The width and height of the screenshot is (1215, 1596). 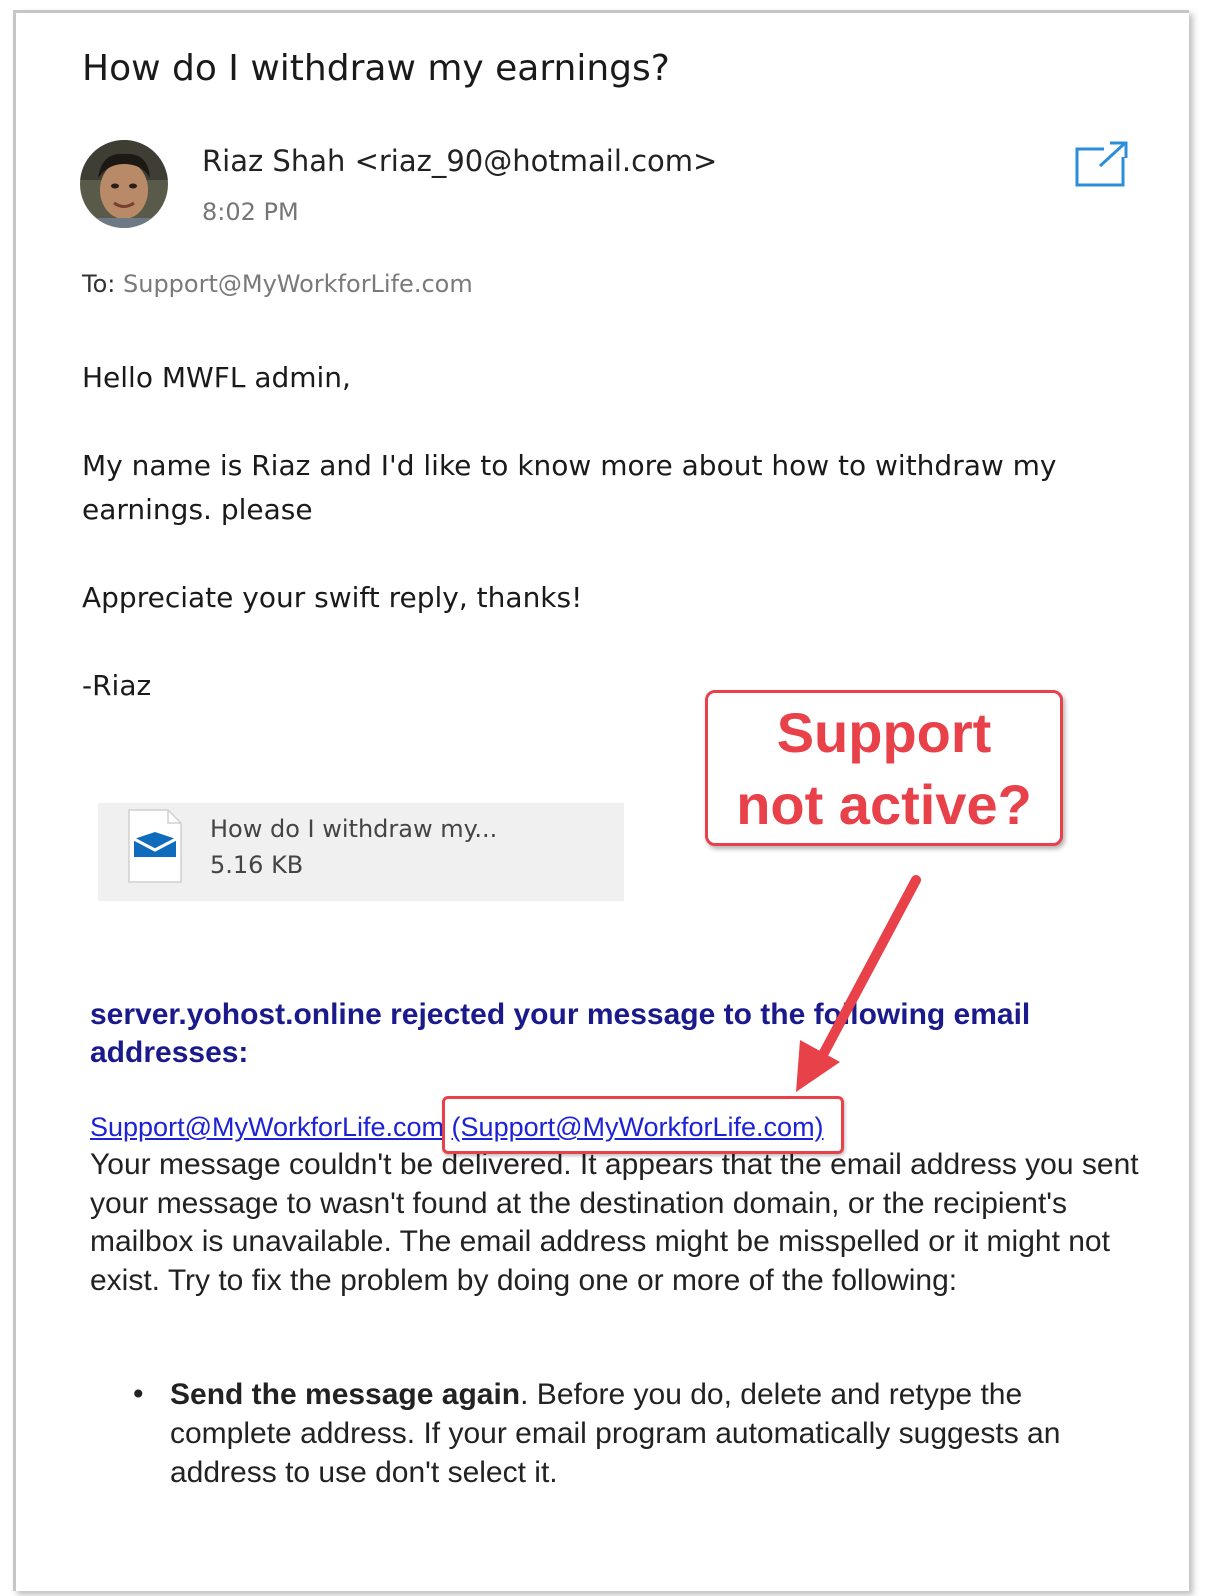 What do you see at coordinates (298, 284) in the screenshot?
I see `recipient-address: Support@MyWorkforLife.com` at bounding box center [298, 284].